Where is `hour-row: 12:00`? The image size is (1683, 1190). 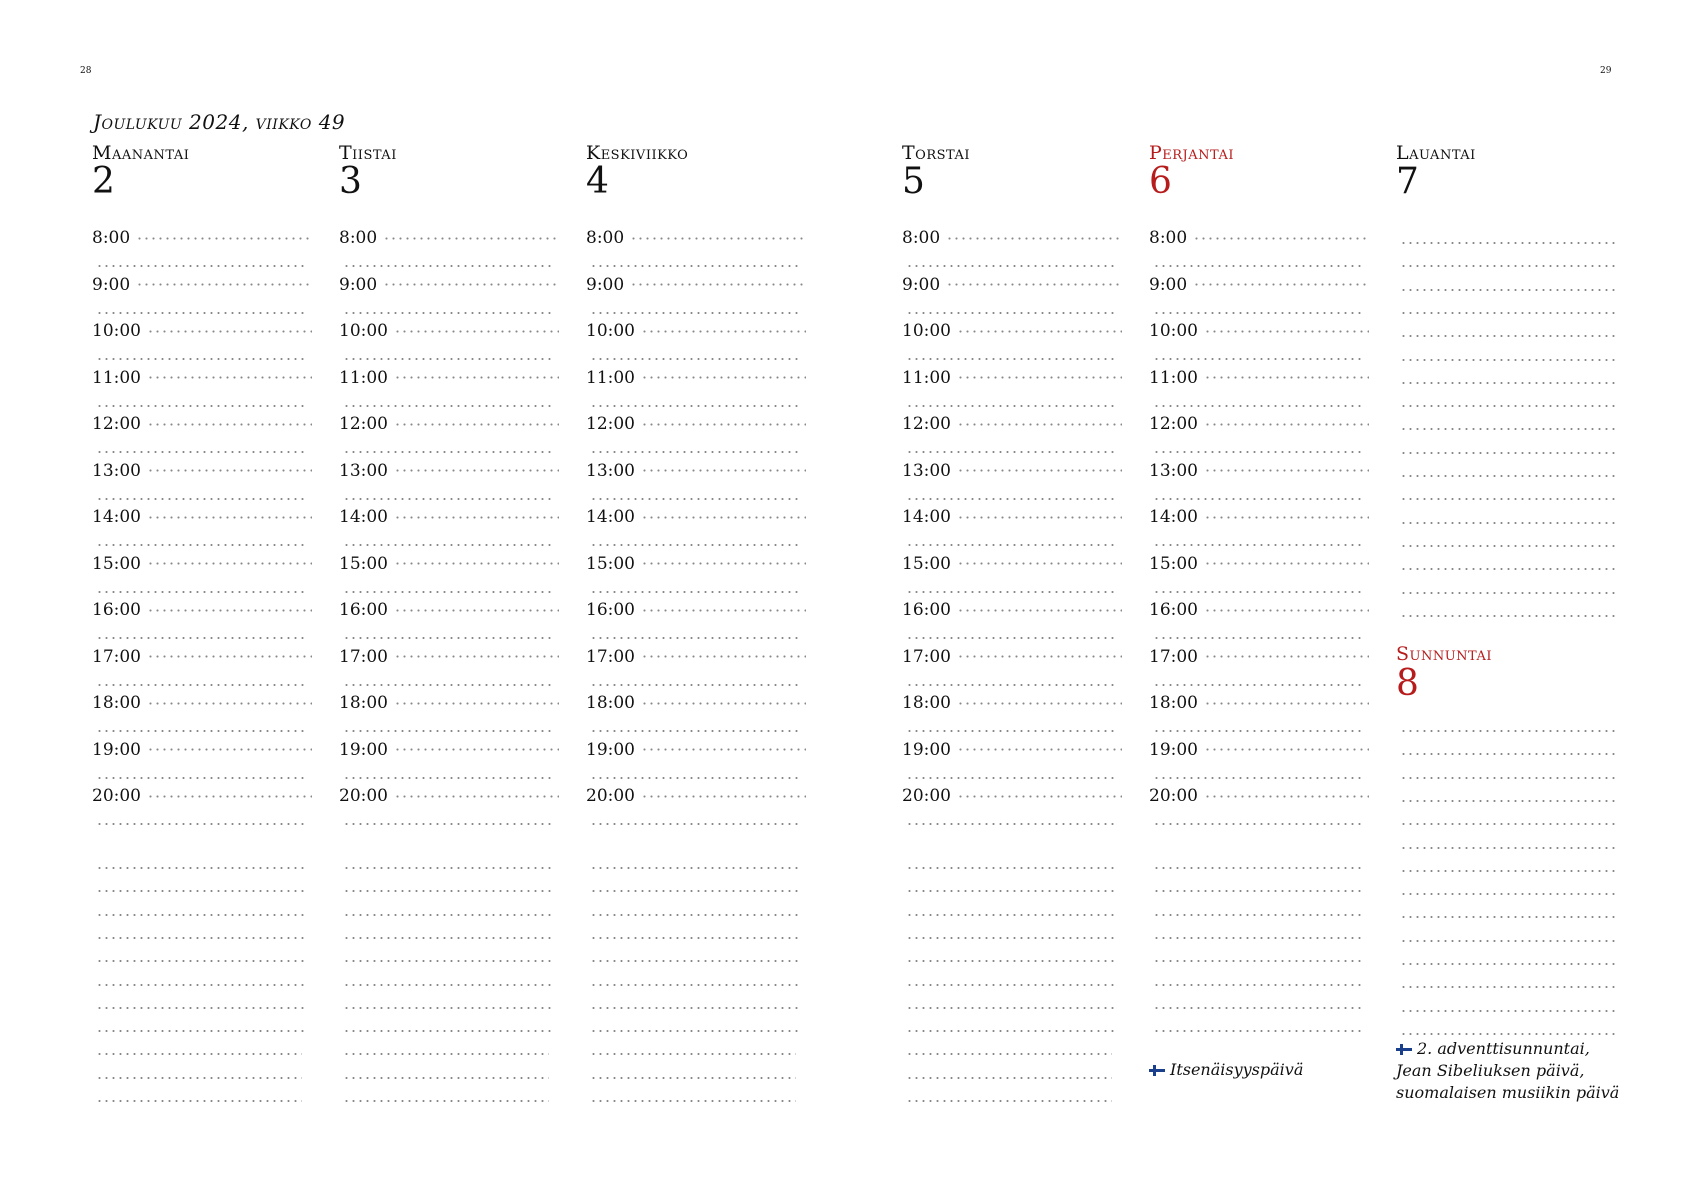
hour-row: 12:00 is located at coordinates (1012, 424).